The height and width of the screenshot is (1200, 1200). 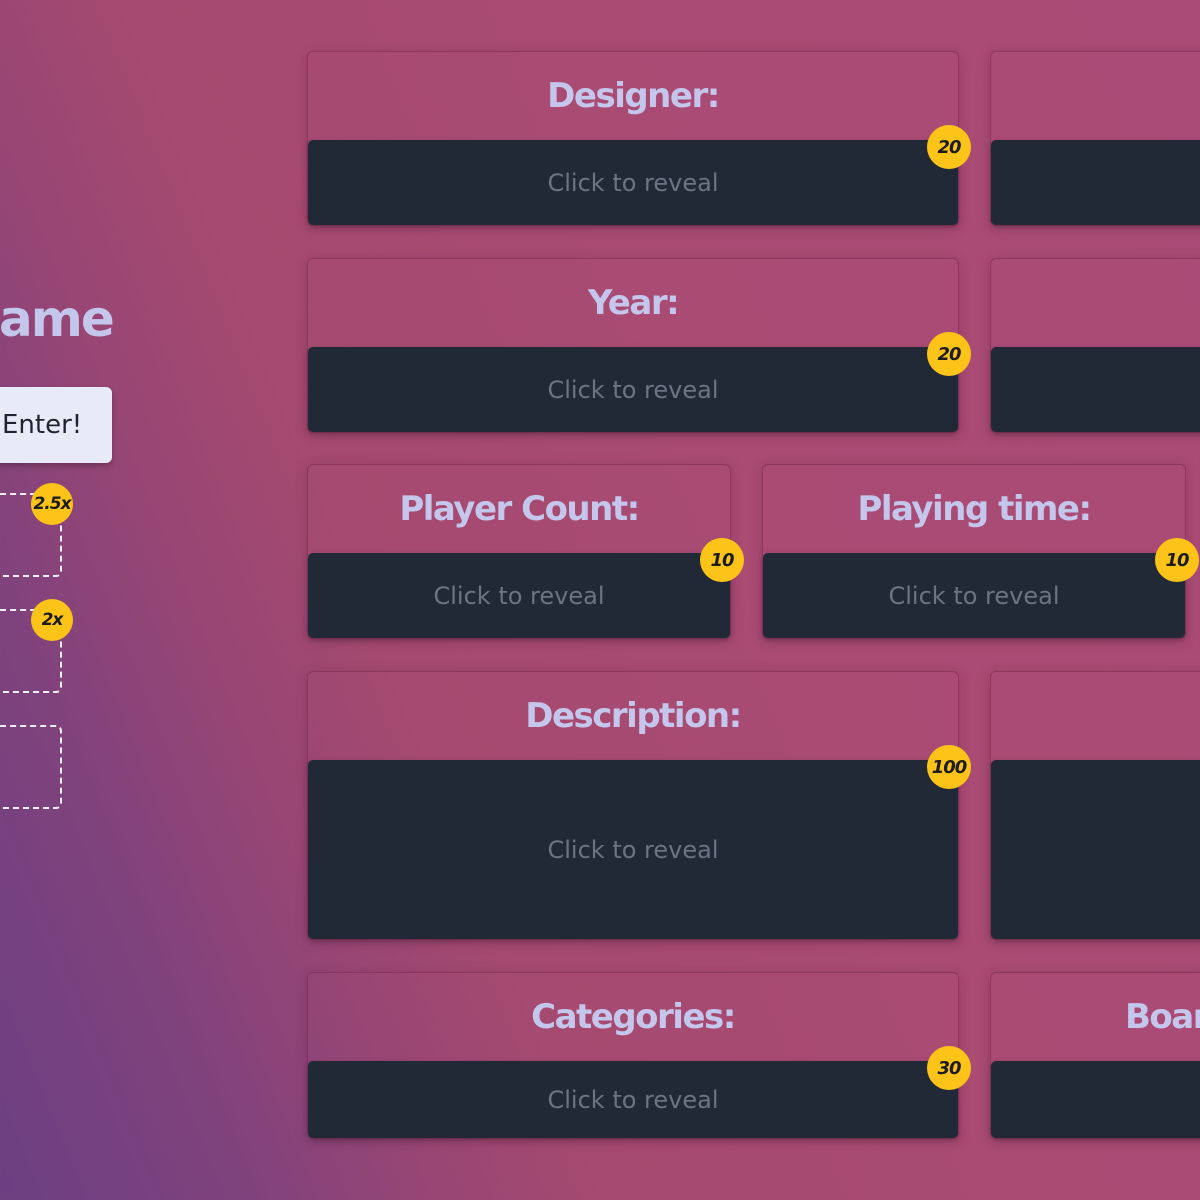 I want to click on year-card: Year: Click to reveal 20, so click(x=639, y=345).